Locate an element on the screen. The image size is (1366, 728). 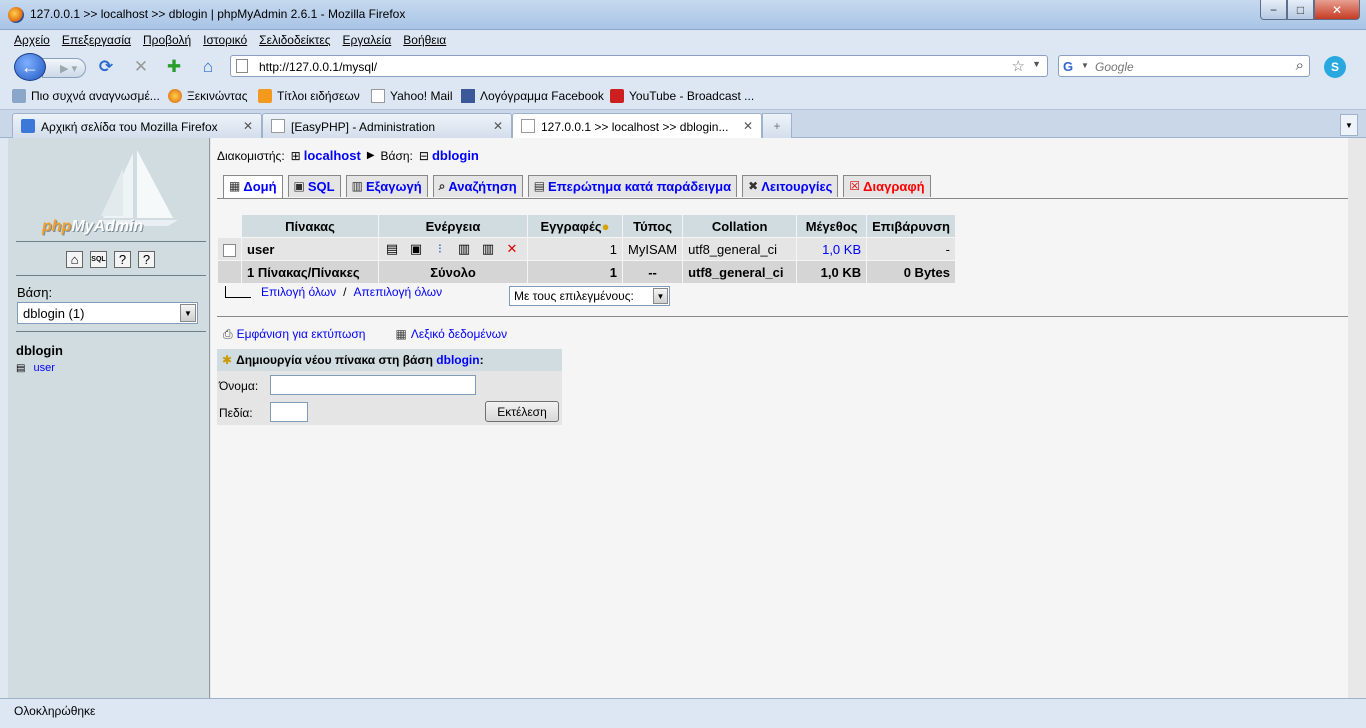
tab-drop: ☒ Διαγραφή is located at coordinates (887, 186).